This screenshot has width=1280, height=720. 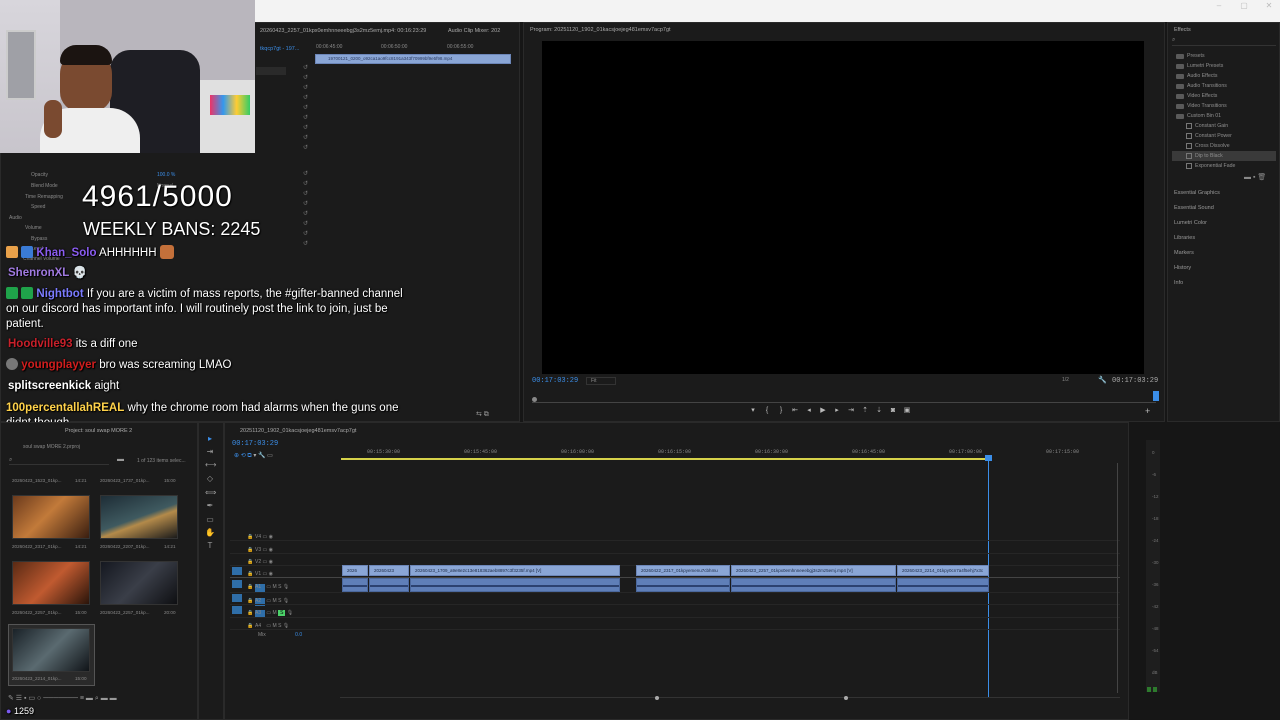 What do you see at coordinates (988, 576) in the screenshot?
I see `timeline-playhead` at bounding box center [988, 576].